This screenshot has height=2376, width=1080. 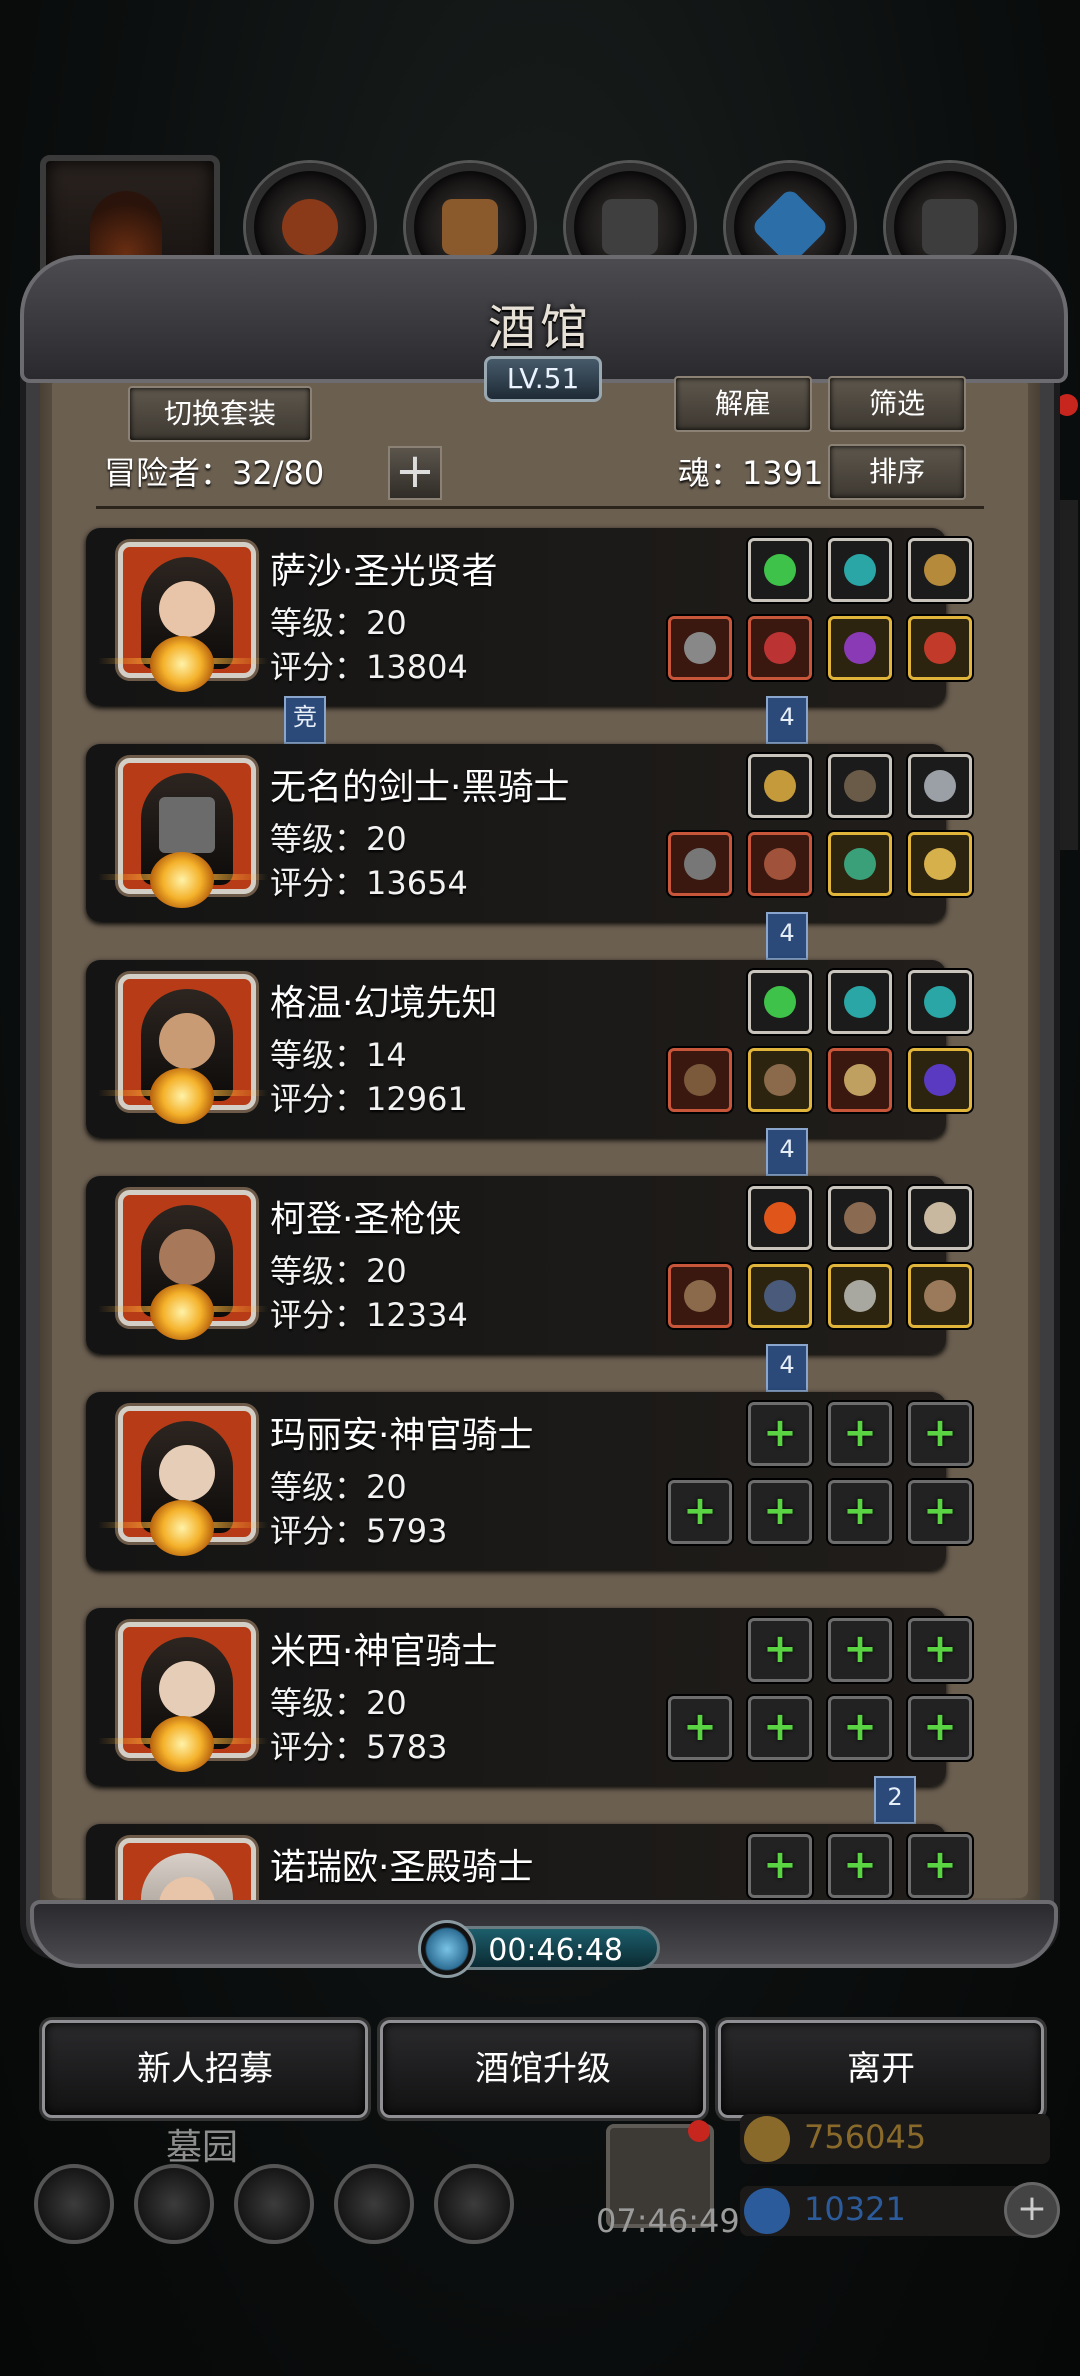 I want to click on header-divider, so click(x=540, y=507).